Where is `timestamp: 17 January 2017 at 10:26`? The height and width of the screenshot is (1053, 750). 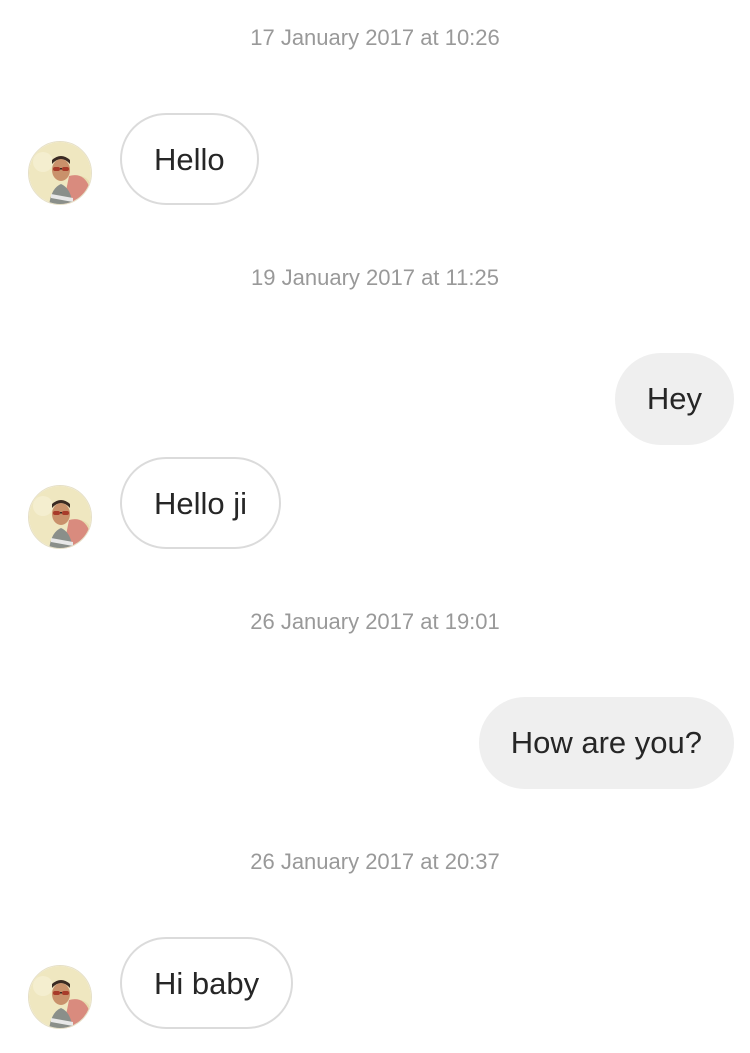 timestamp: 17 January 2017 at 10:26 is located at coordinates (375, 37).